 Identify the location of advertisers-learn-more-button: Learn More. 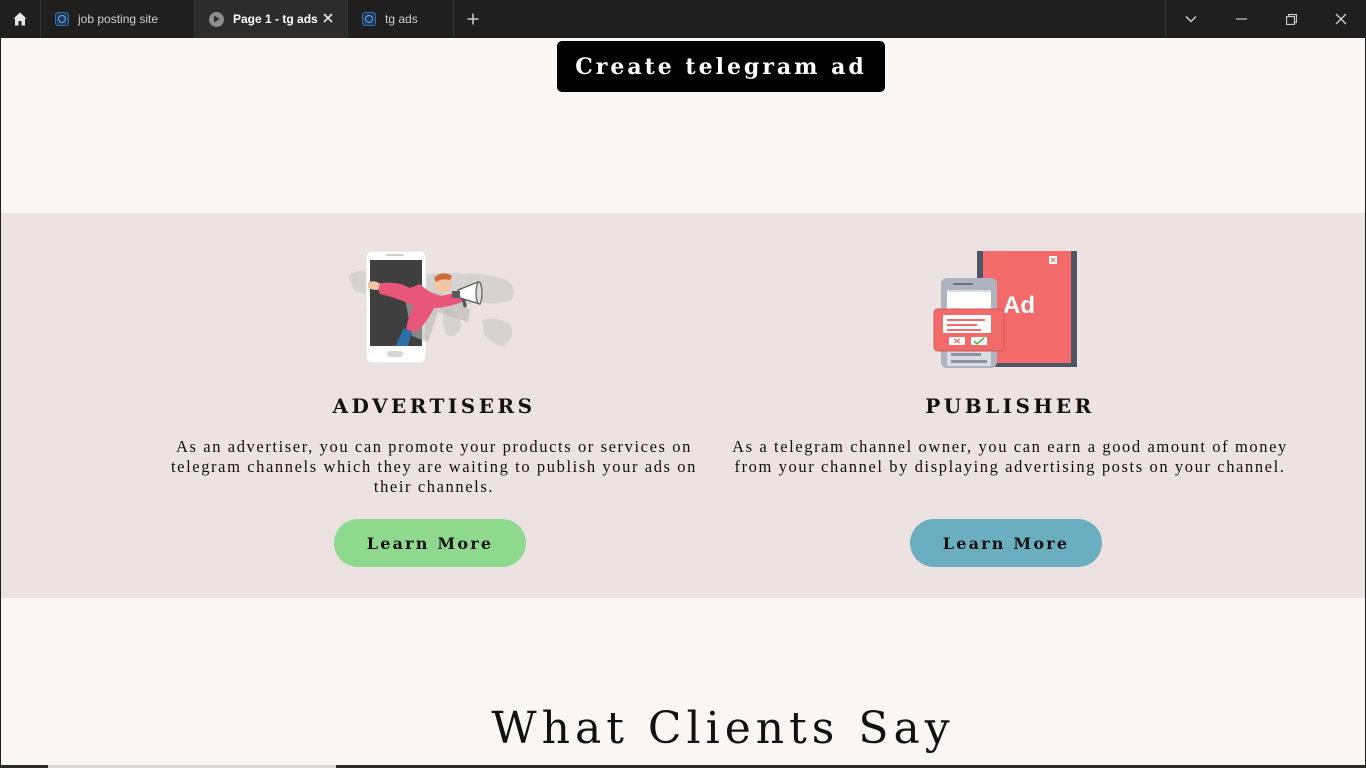
(430, 543).